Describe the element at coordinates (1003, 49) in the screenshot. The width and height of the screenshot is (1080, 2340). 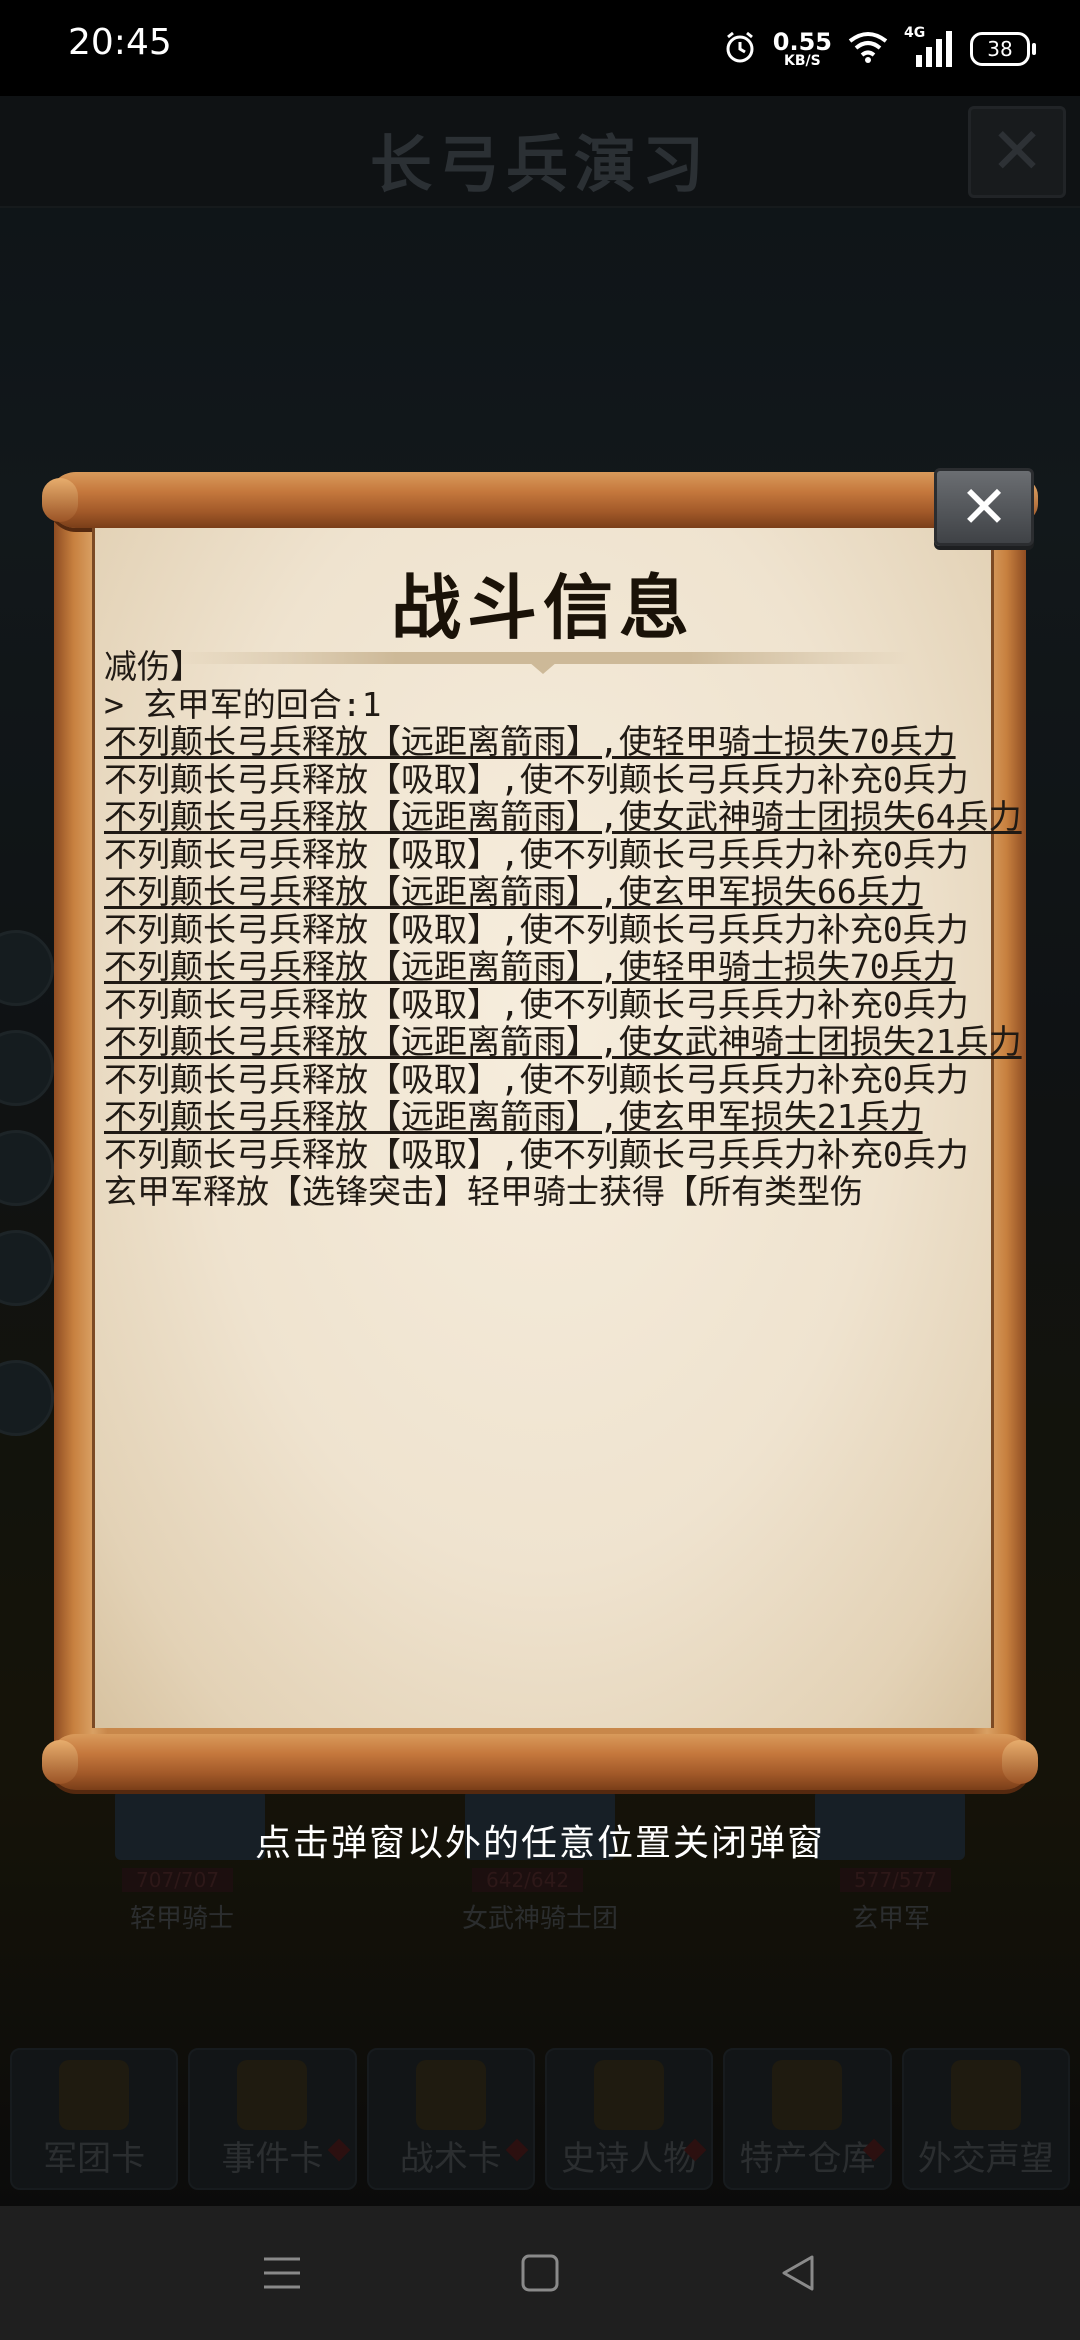
I see `battery-icon: 38` at that location.